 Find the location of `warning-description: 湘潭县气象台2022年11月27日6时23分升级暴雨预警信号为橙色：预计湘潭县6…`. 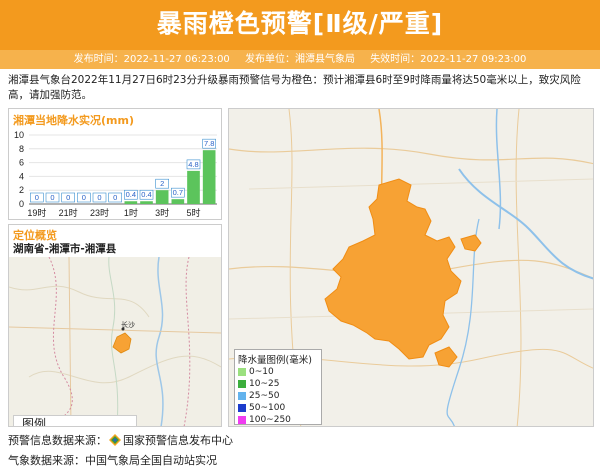

warning-description: 湘潭县气象台2022年11月27日6时23分升级暴雨预警信号为橙色：预计湘潭县6… is located at coordinates (294, 87).